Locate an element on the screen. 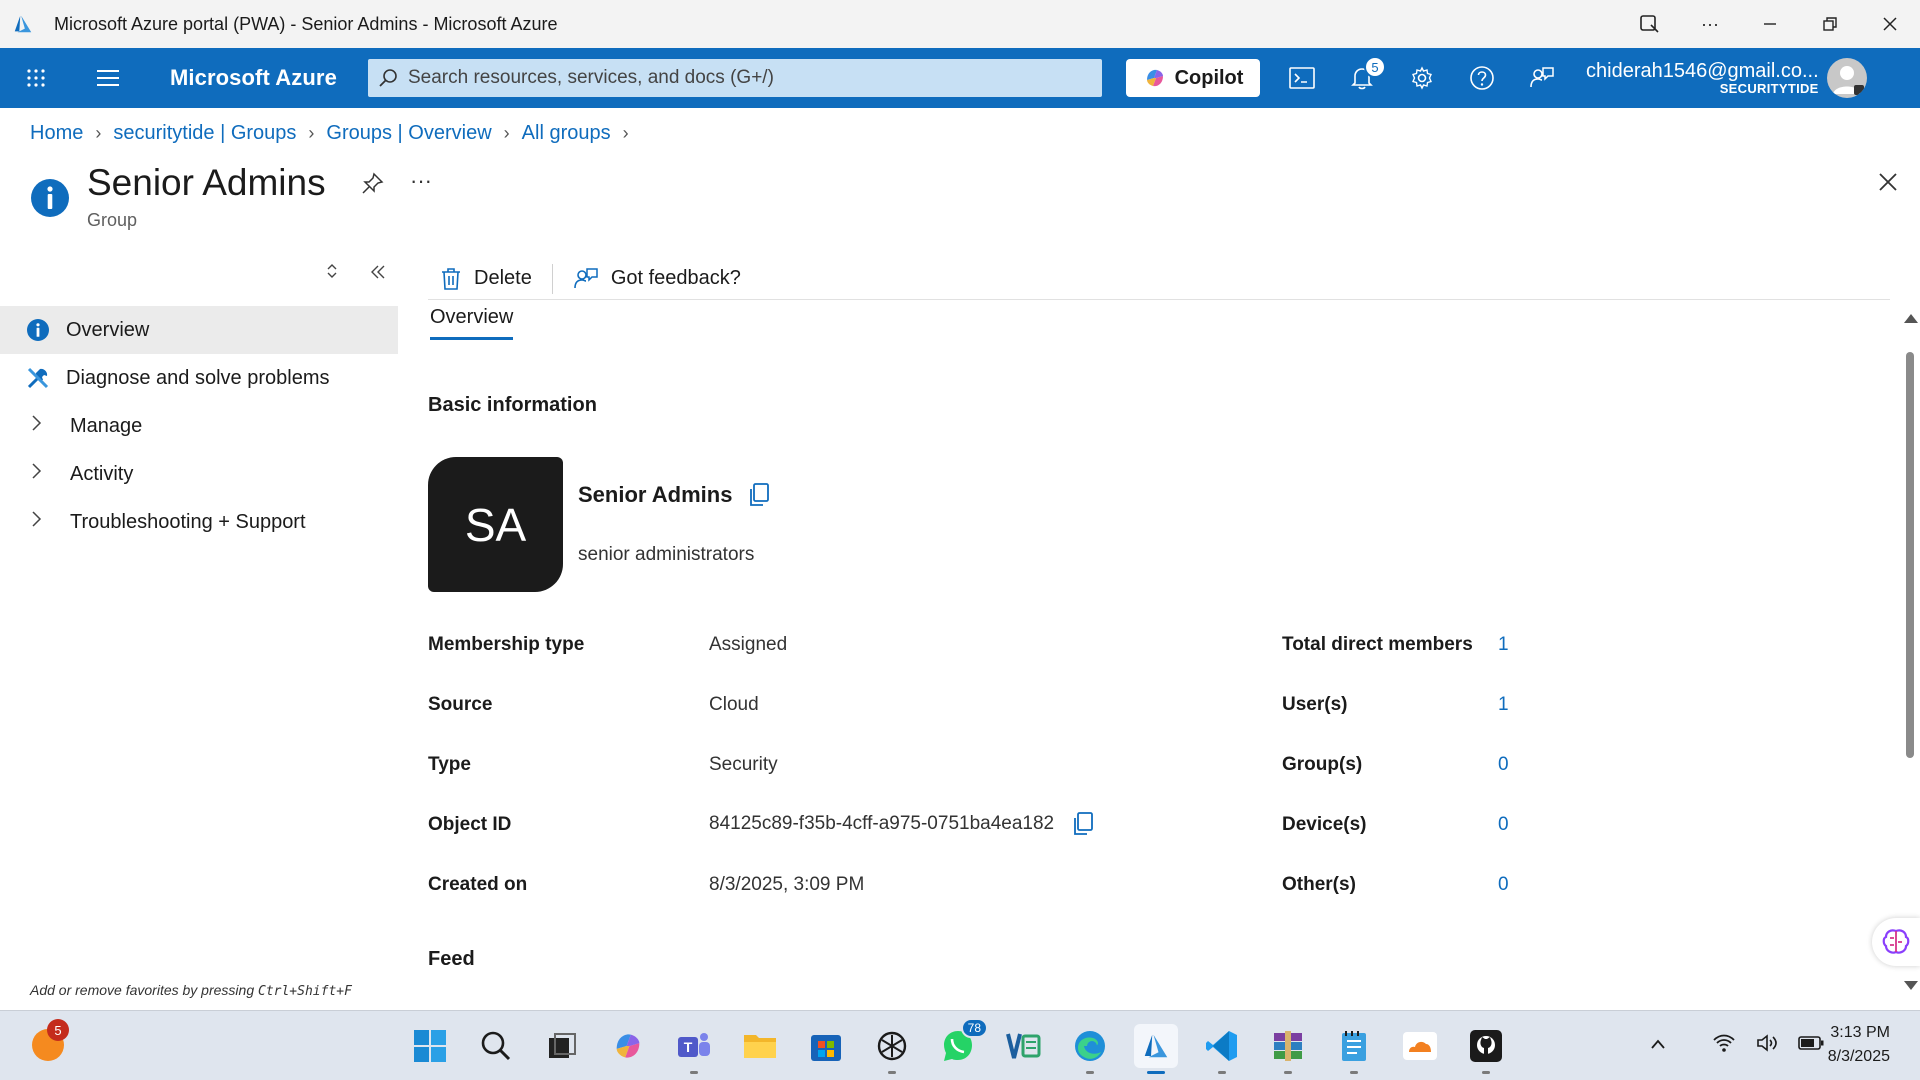 The image size is (1920, 1080). file-explorer-icon is located at coordinates (760, 1046).